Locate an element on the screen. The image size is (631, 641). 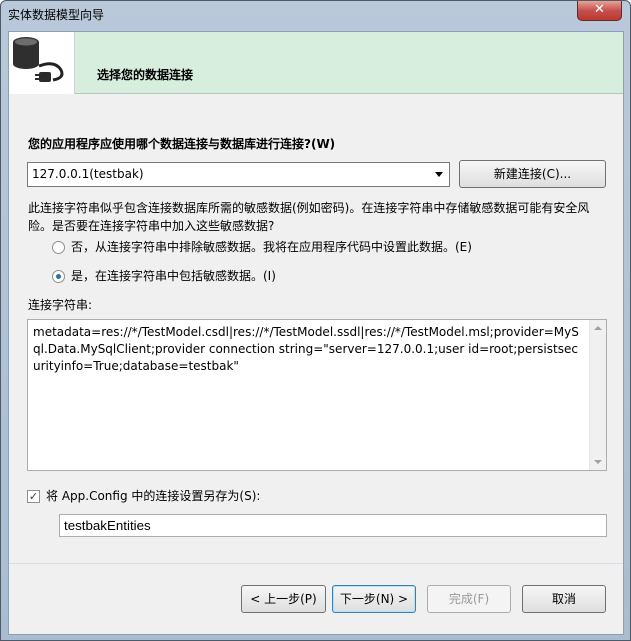
exclude-label: 否，从连接字符串中排除敏感数据。我将在应用程序代码中设置此数据。(E) is located at coordinates (271, 247).